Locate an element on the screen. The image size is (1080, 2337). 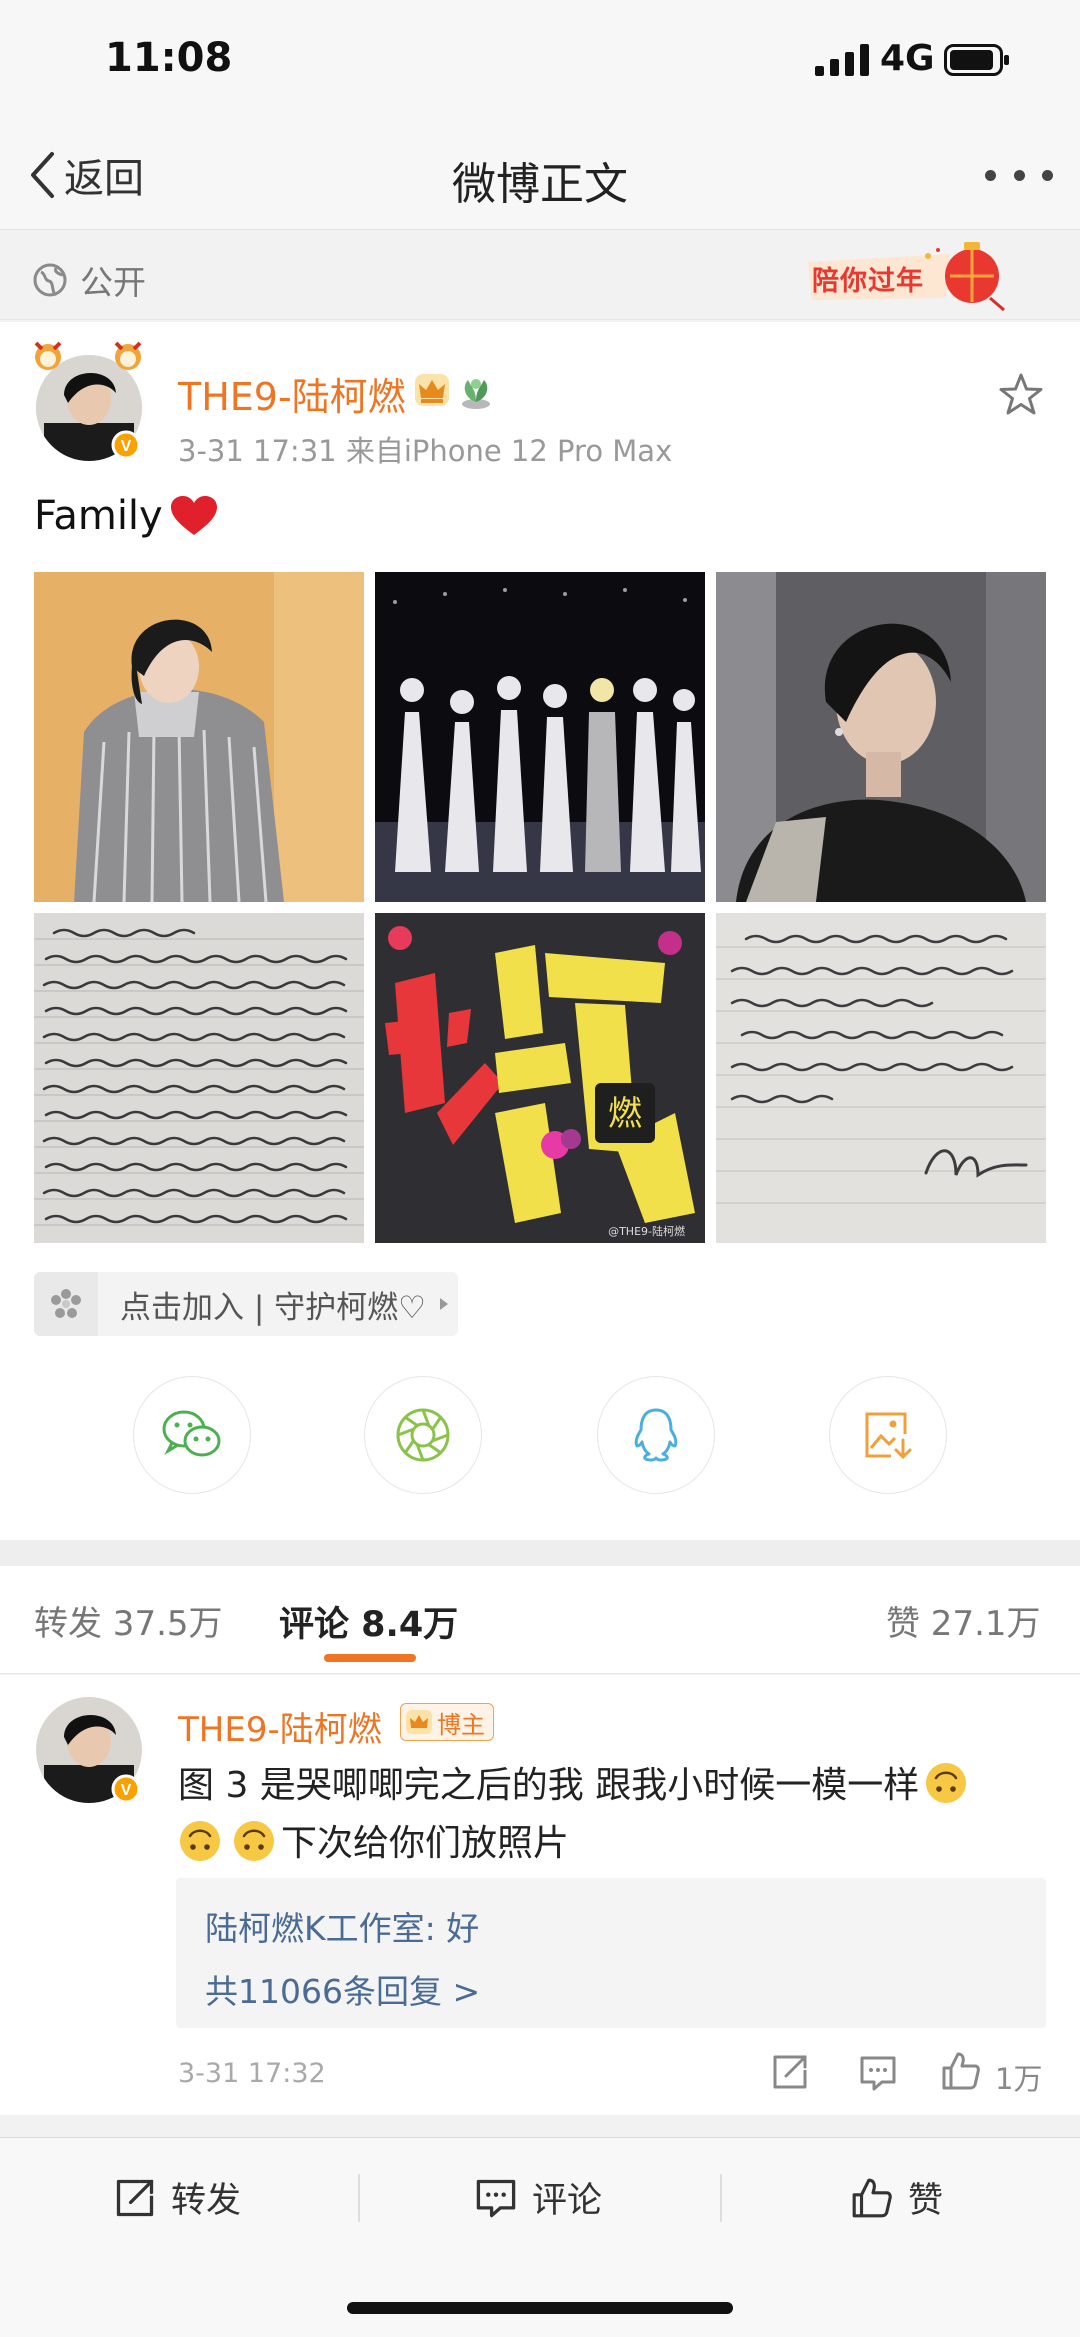
repost-label: 转发 is located at coordinates (206, 2201).